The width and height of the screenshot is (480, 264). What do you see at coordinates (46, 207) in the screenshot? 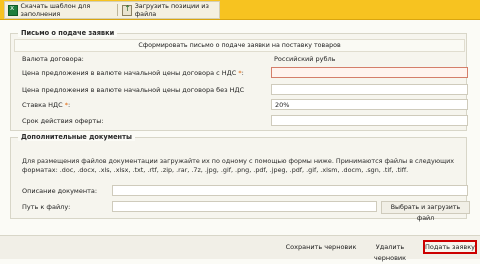
I see `file-path-label: Путь к файлу:` at bounding box center [46, 207].